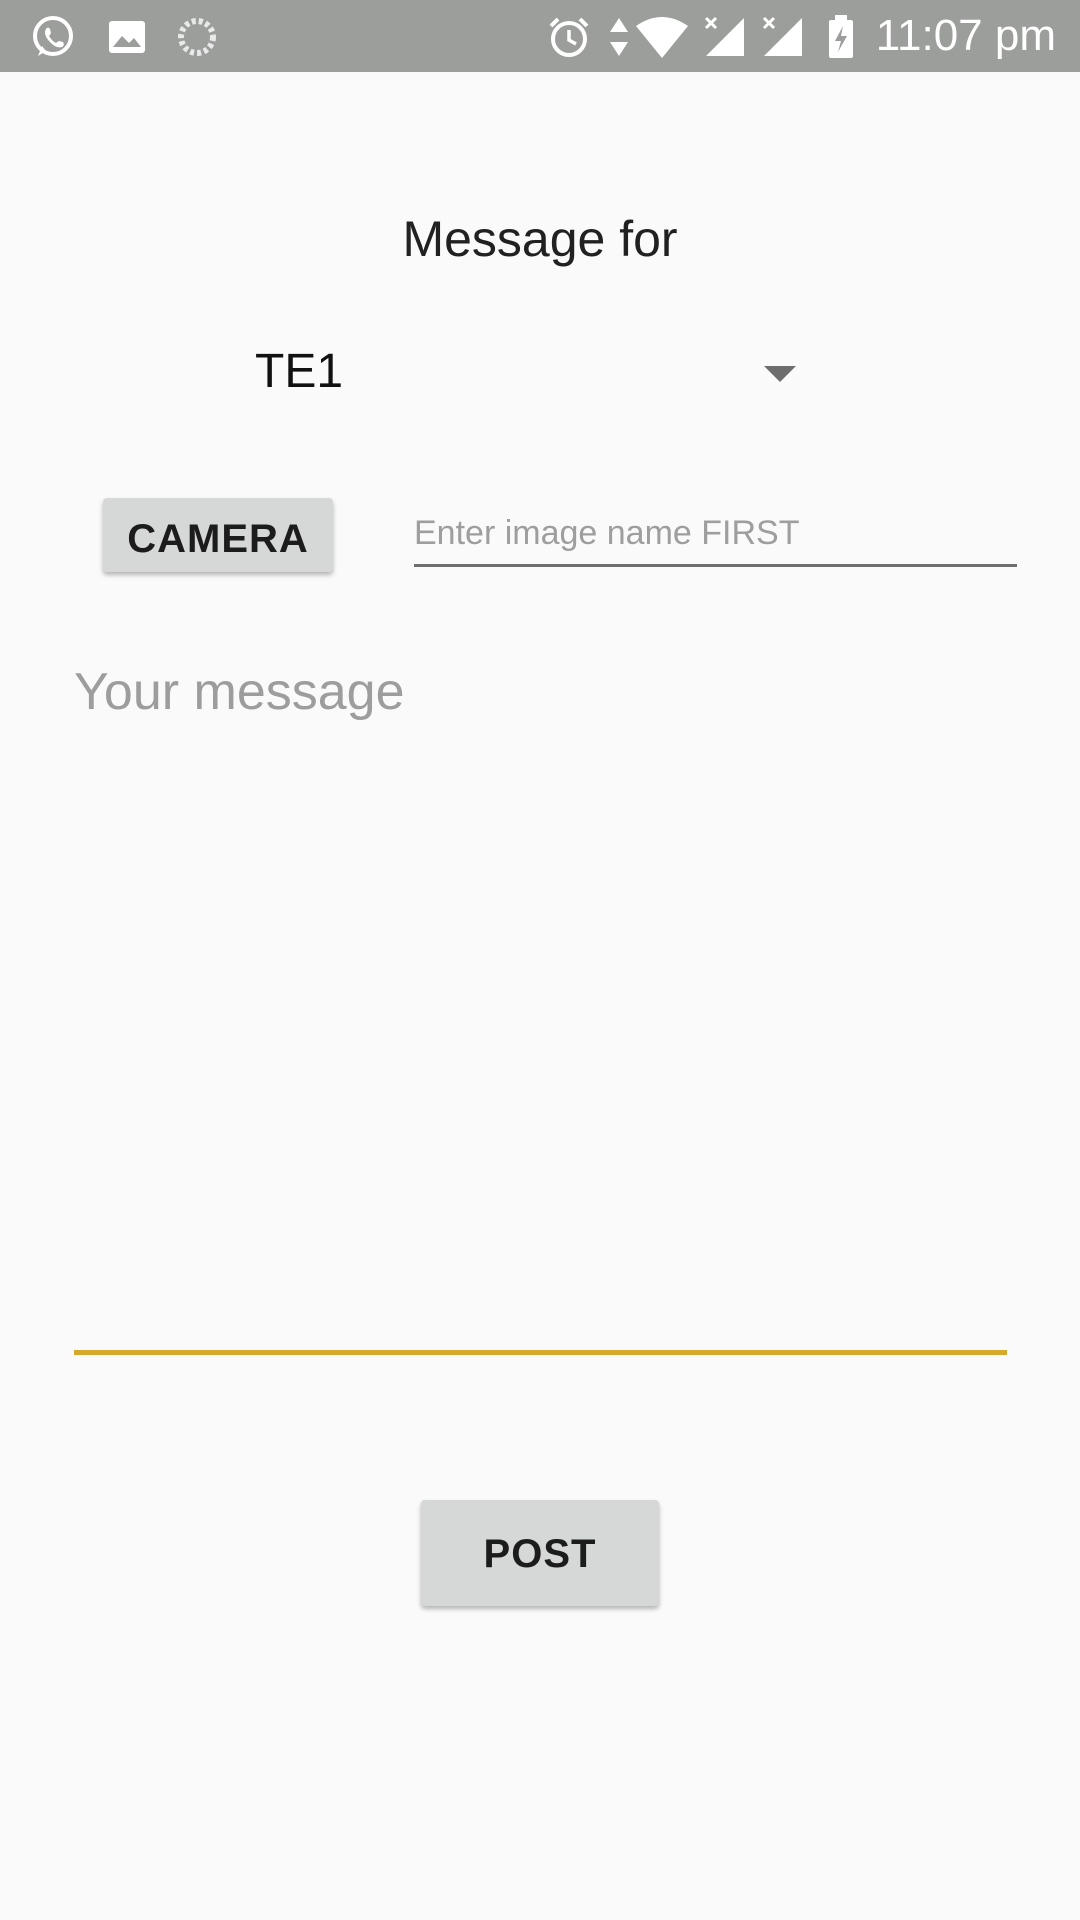 This screenshot has height=1920, width=1080. I want to click on wifi-icon, so click(662, 37).